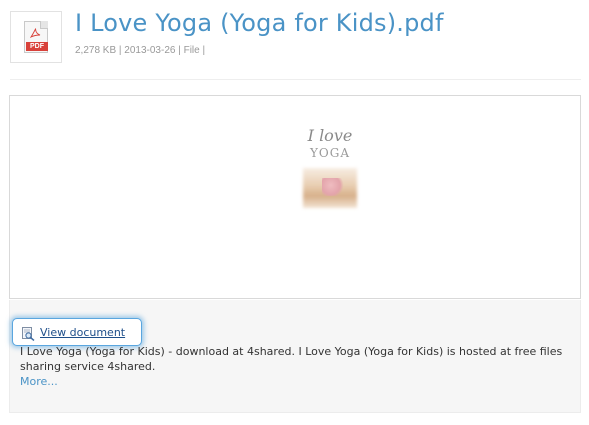 This screenshot has width=589, height=425. I want to click on cover-title: I love, so click(330, 135).